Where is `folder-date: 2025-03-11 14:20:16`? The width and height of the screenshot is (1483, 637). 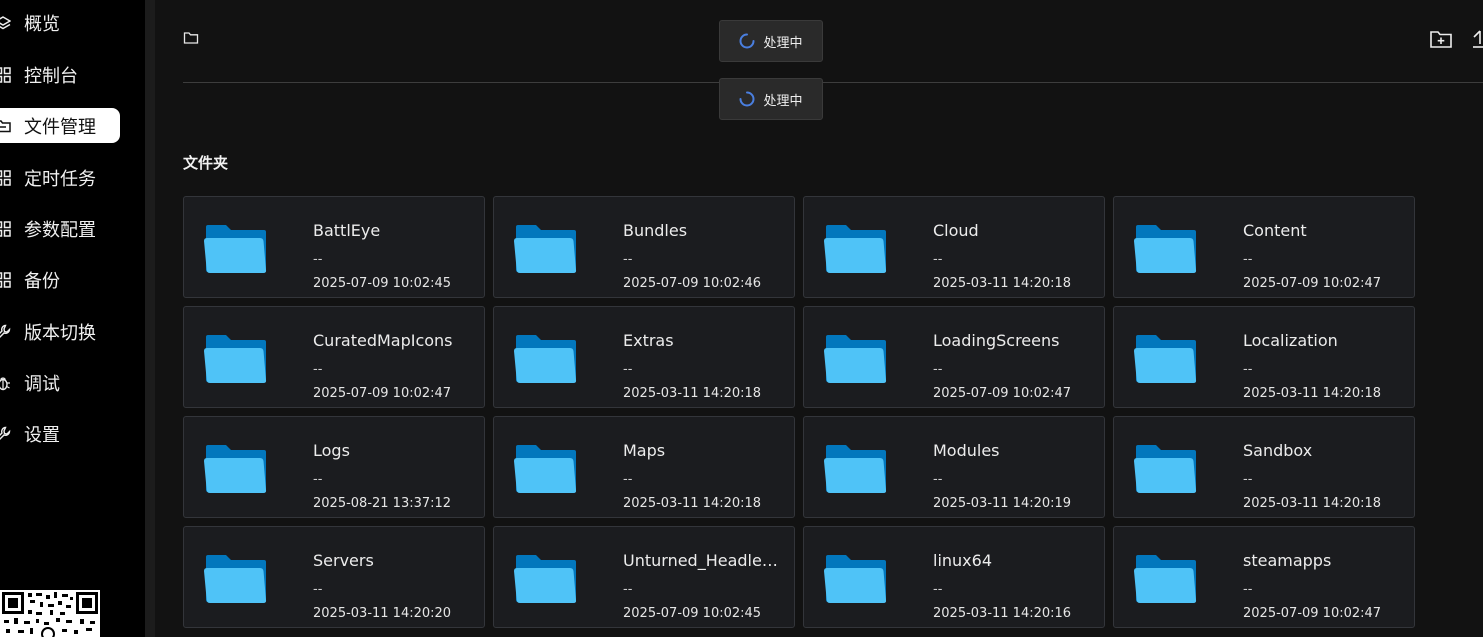 folder-date: 2025-03-11 14:20:16 is located at coordinates (1002, 613).